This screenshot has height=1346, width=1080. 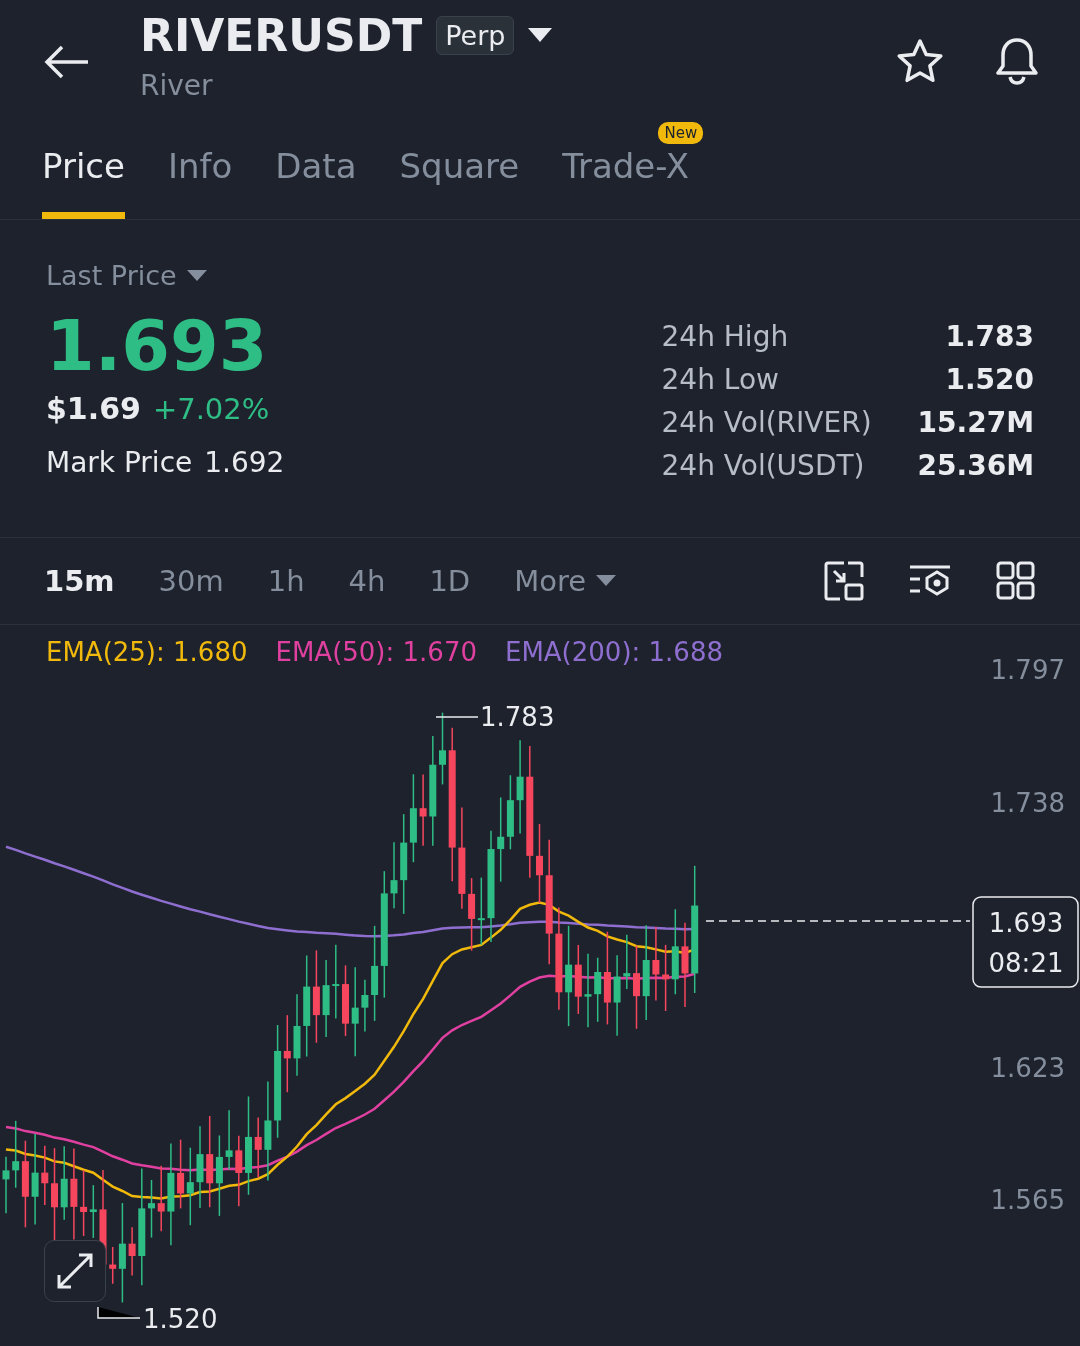 What do you see at coordinates (565, 581) in the screenshot?
I see `more-dropdown: More` at bounding box center [565, 581].